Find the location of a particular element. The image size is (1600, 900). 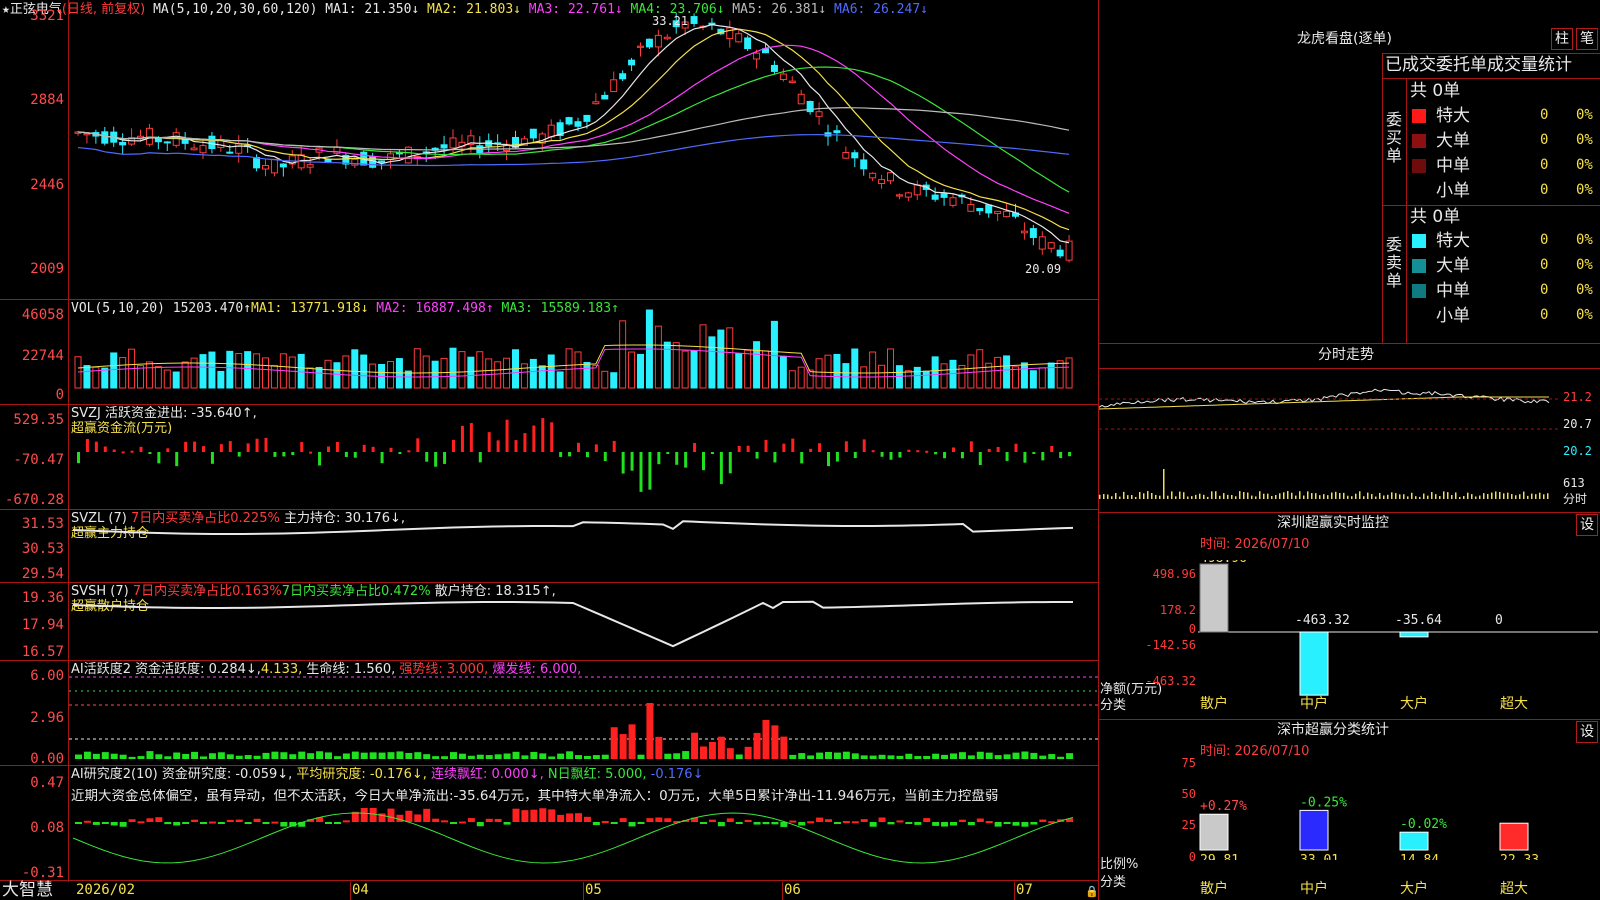

volume-chart is located at coordinates (583, 352).